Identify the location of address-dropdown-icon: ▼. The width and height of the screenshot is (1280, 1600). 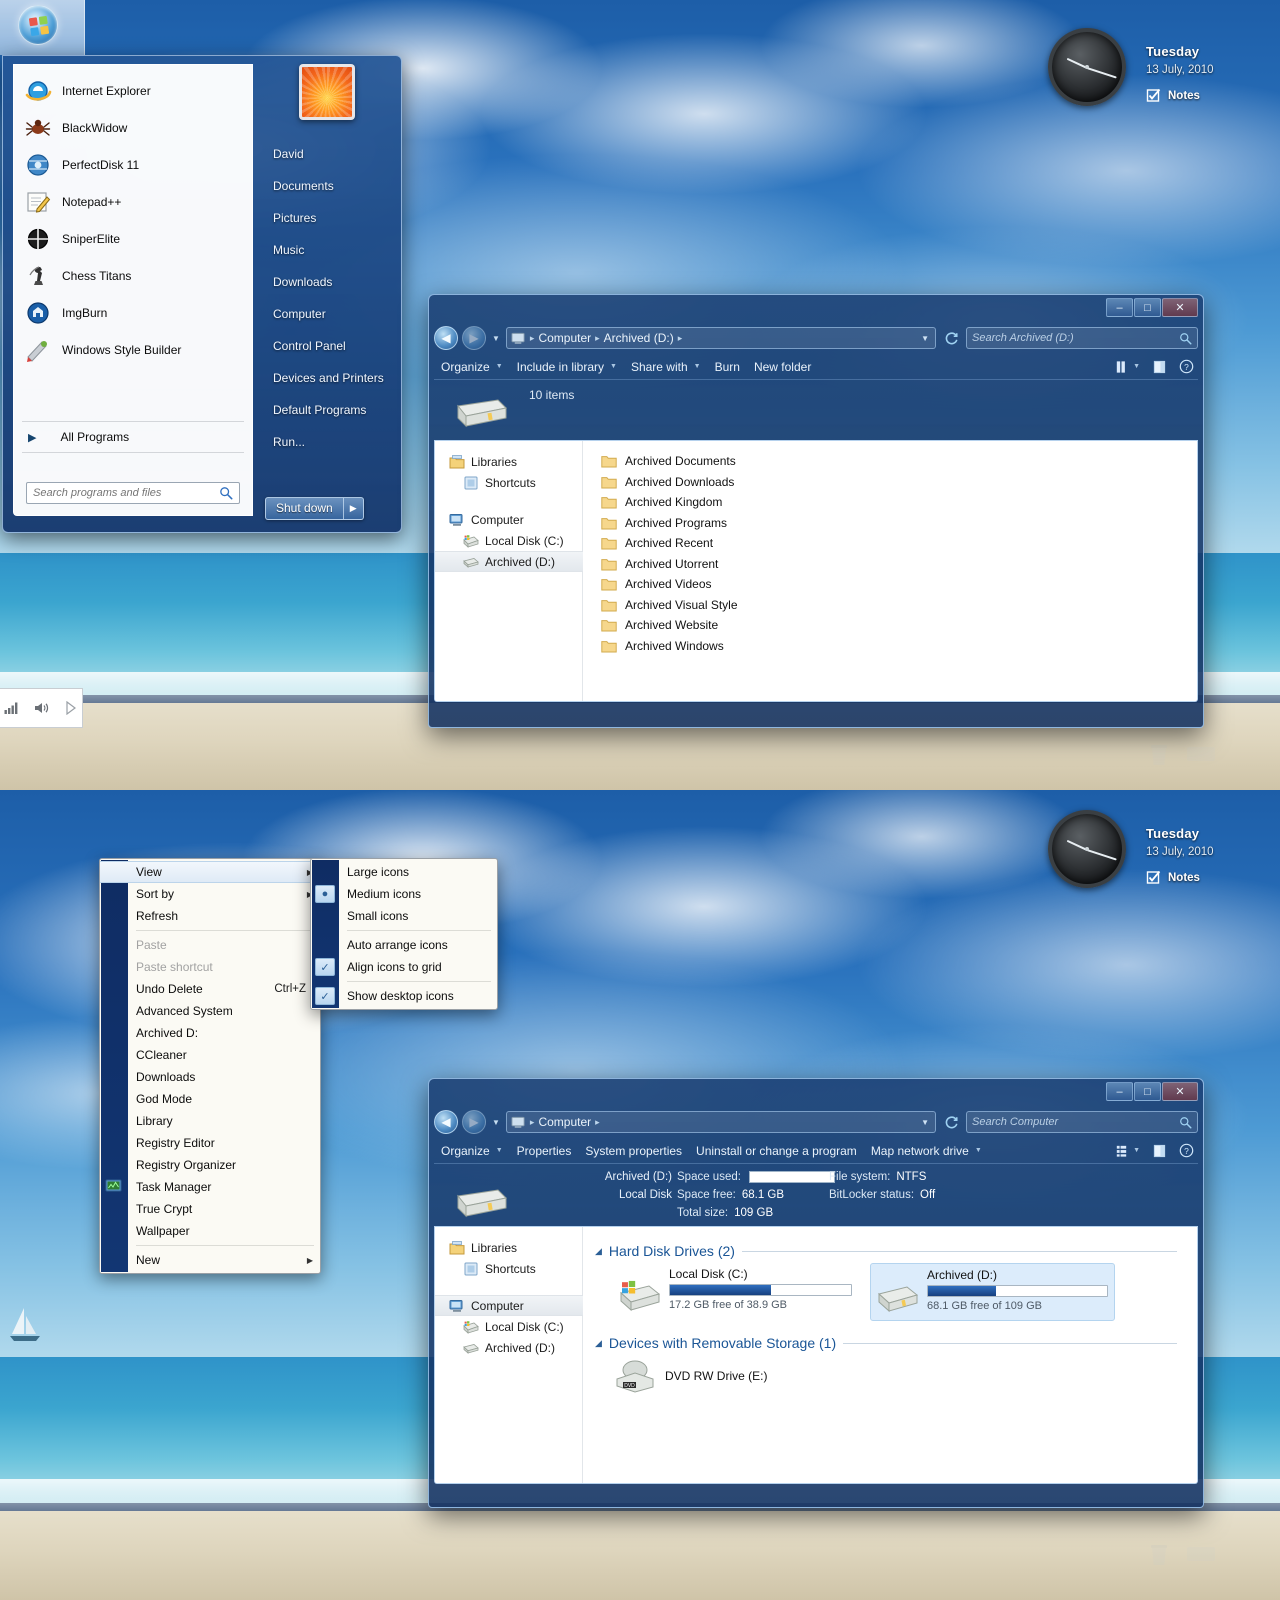
(926, 338).